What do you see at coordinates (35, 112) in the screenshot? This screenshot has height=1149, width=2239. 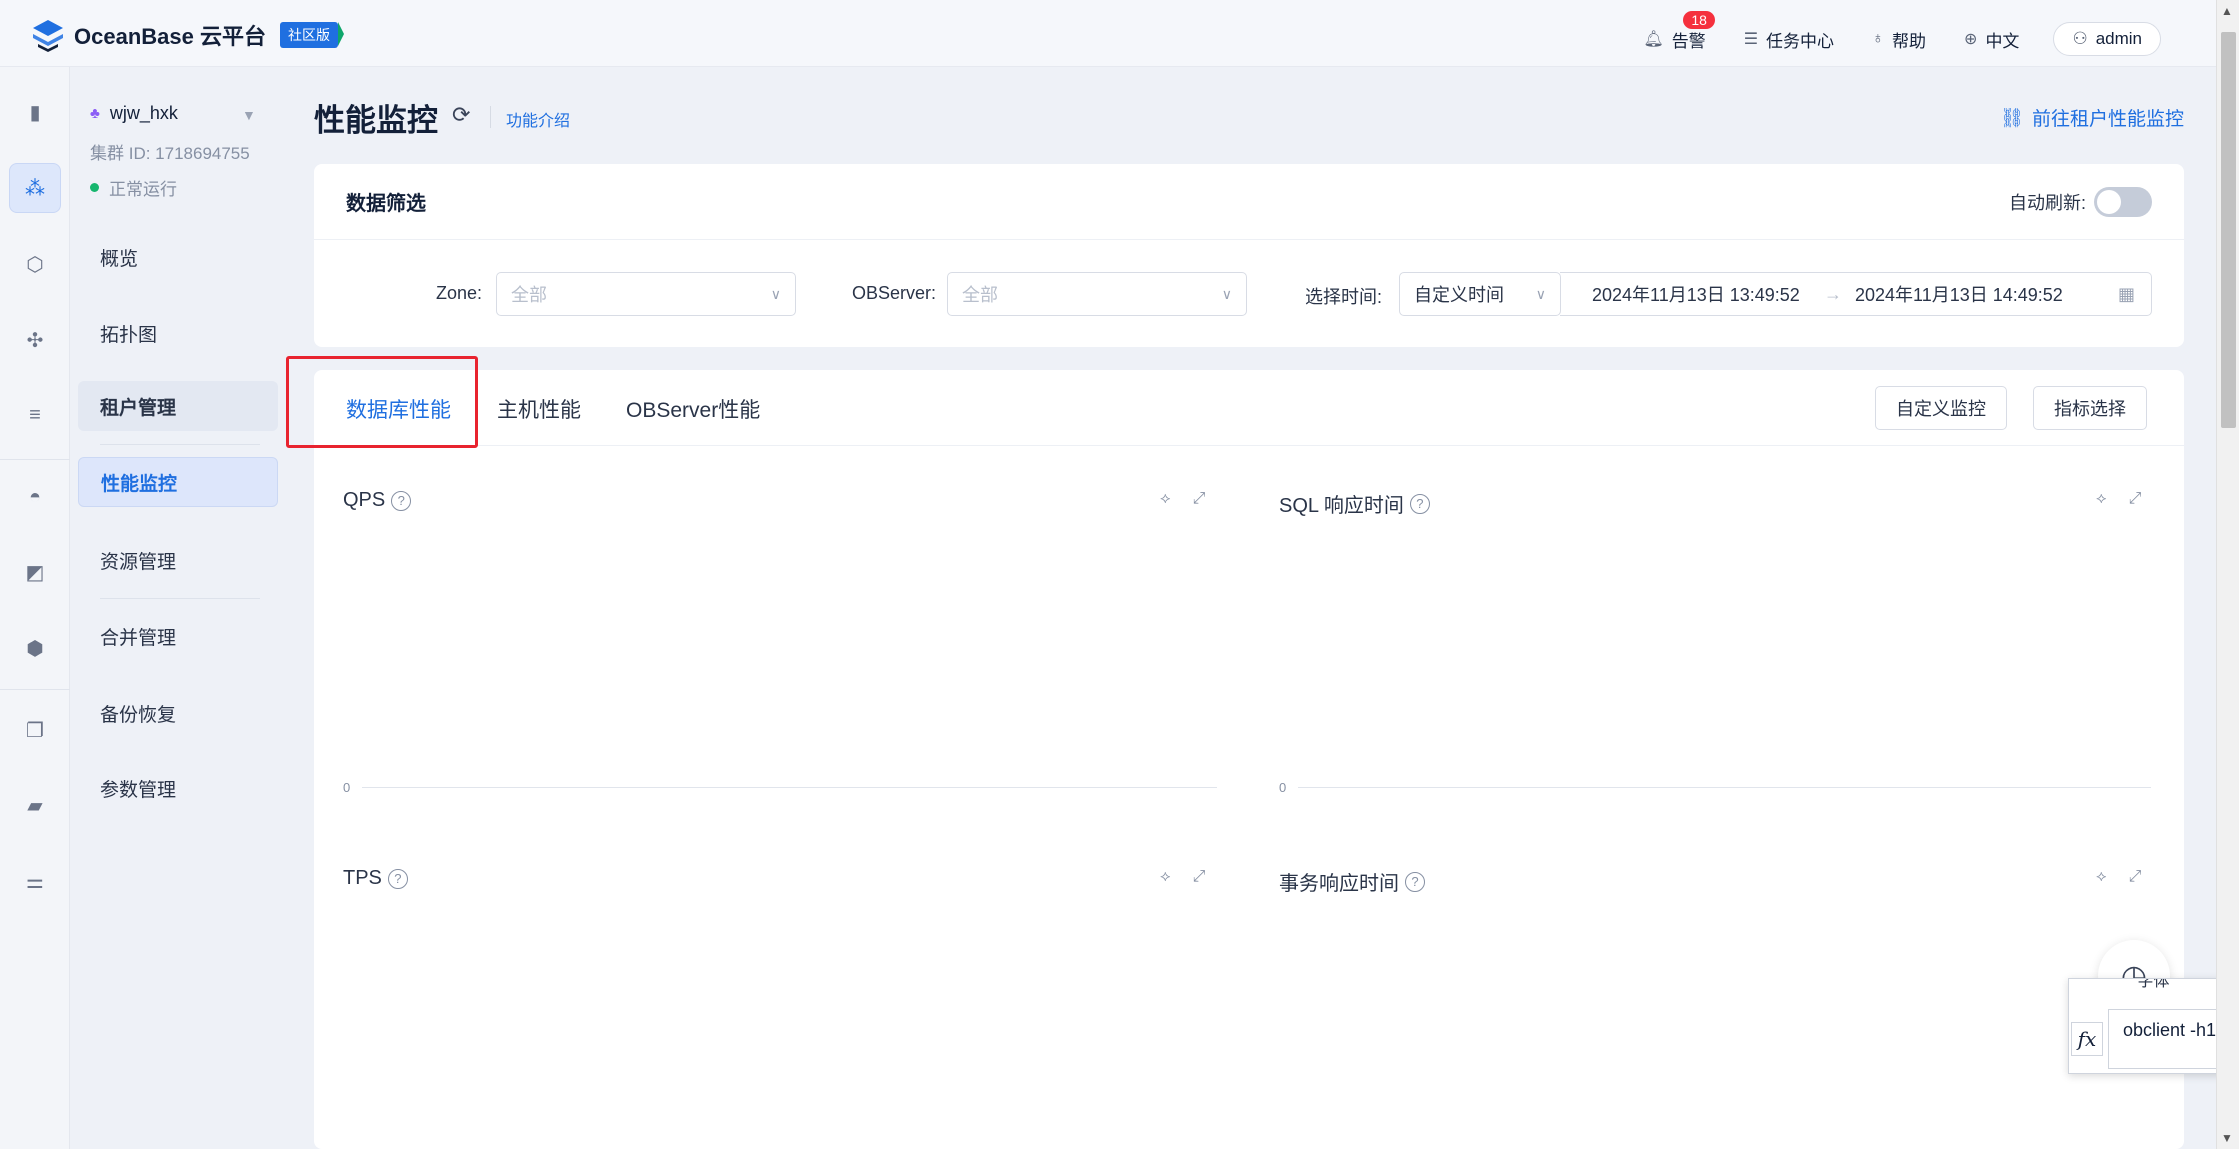 I see `overview-chart-icon: ▮` at bounding box center [35, 112].